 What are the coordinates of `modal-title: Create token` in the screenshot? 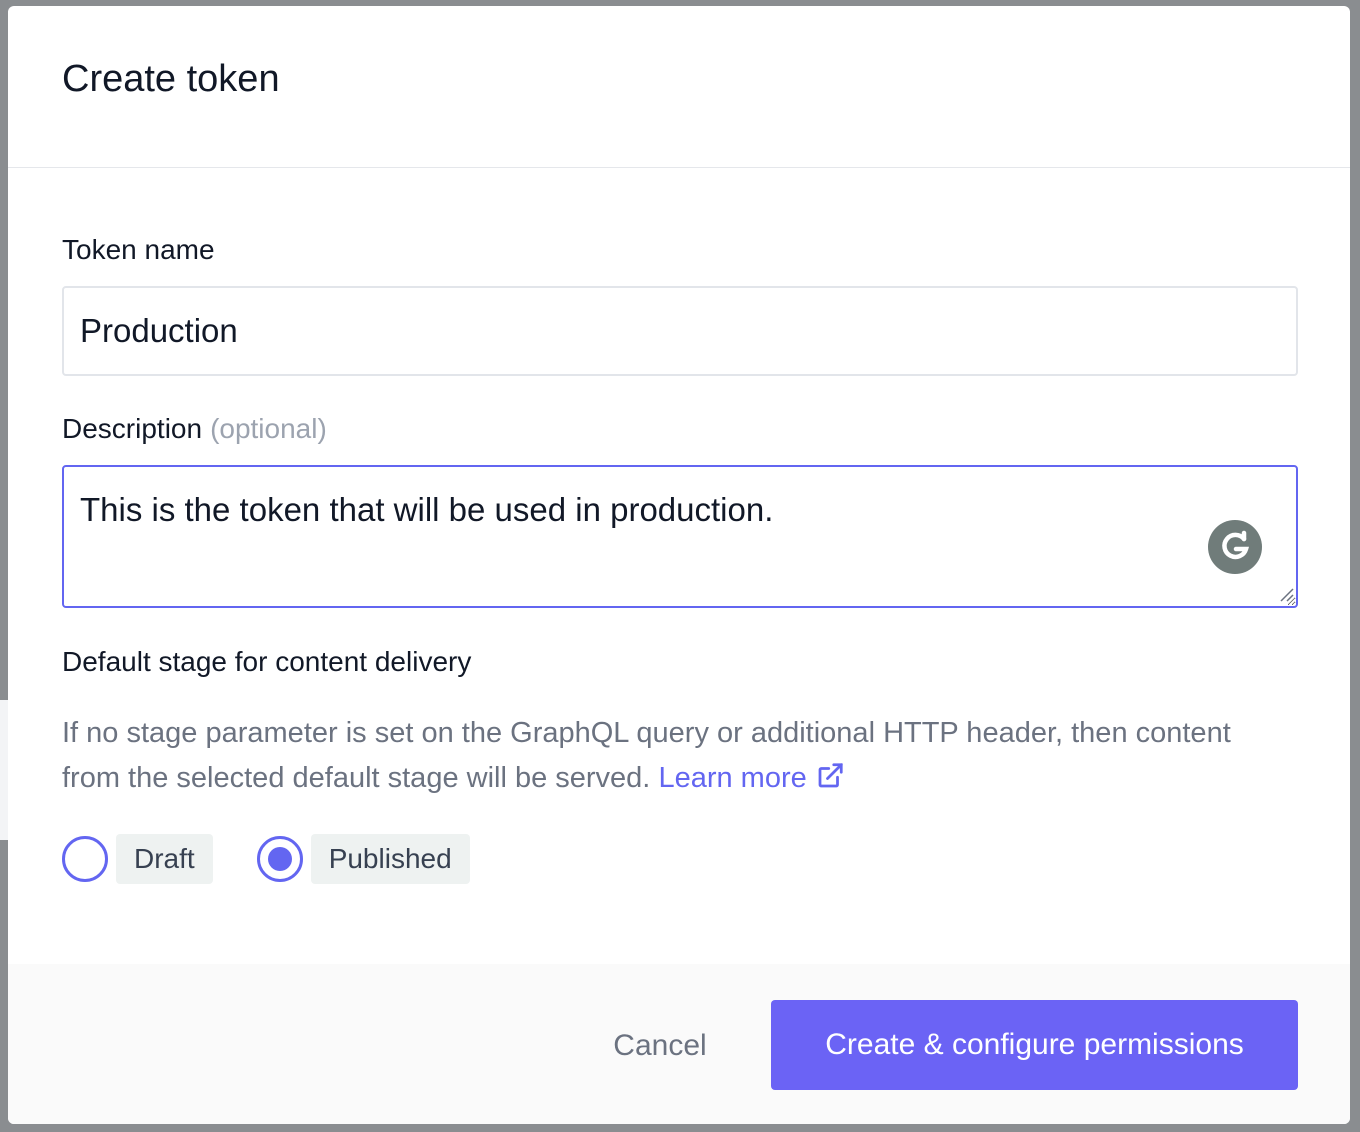 It's located at (171, 79).